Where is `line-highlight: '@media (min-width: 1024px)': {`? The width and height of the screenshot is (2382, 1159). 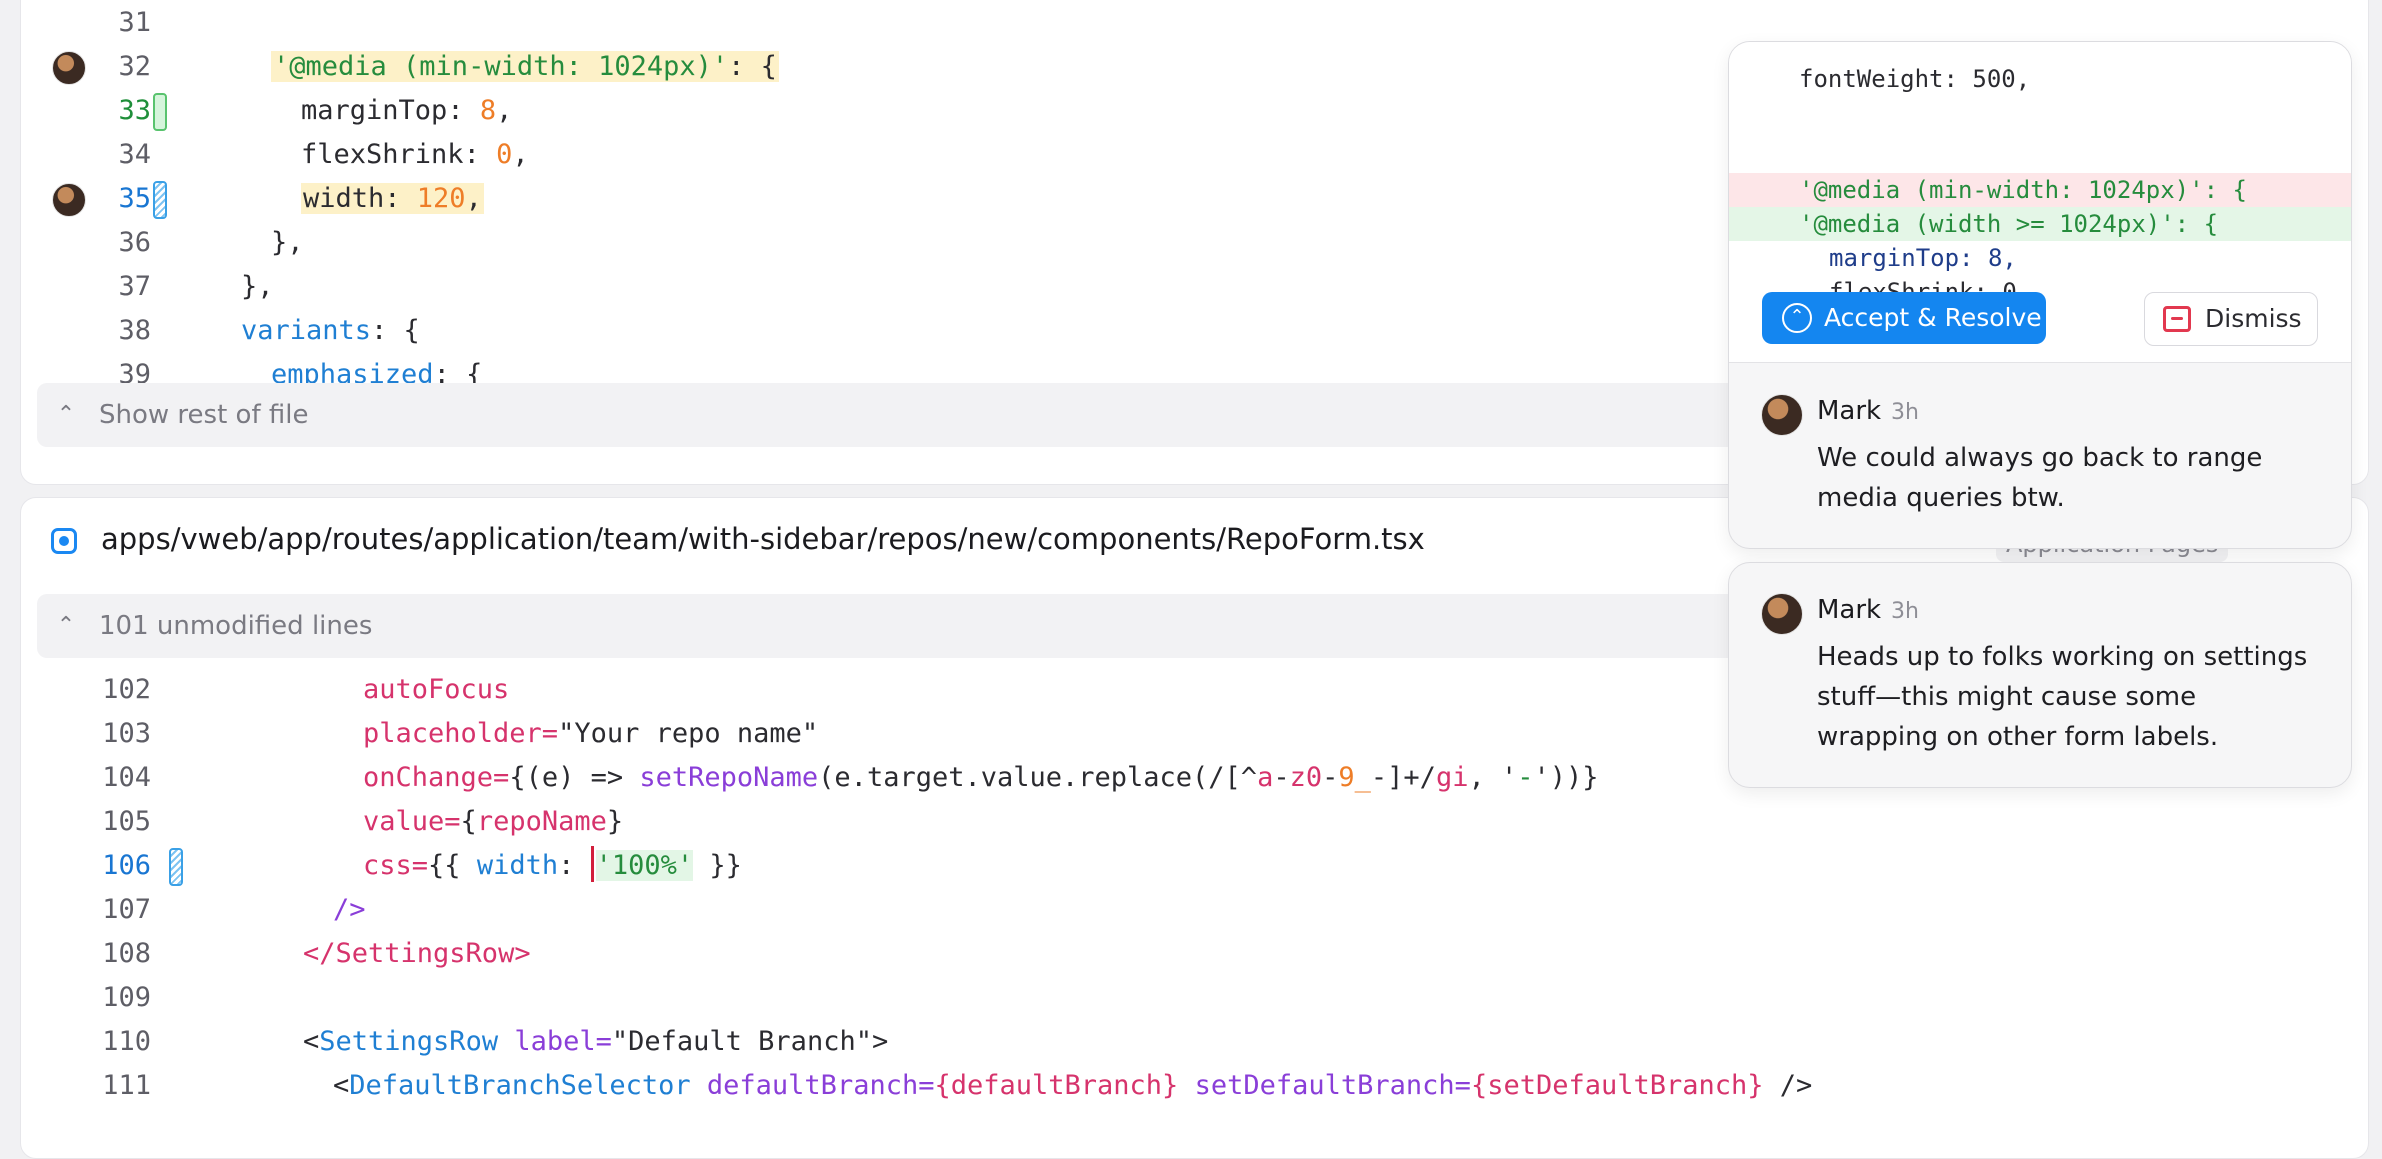 line-highlight: '@media (min-width: 1024px)': { is located at coordinates (525, 66).